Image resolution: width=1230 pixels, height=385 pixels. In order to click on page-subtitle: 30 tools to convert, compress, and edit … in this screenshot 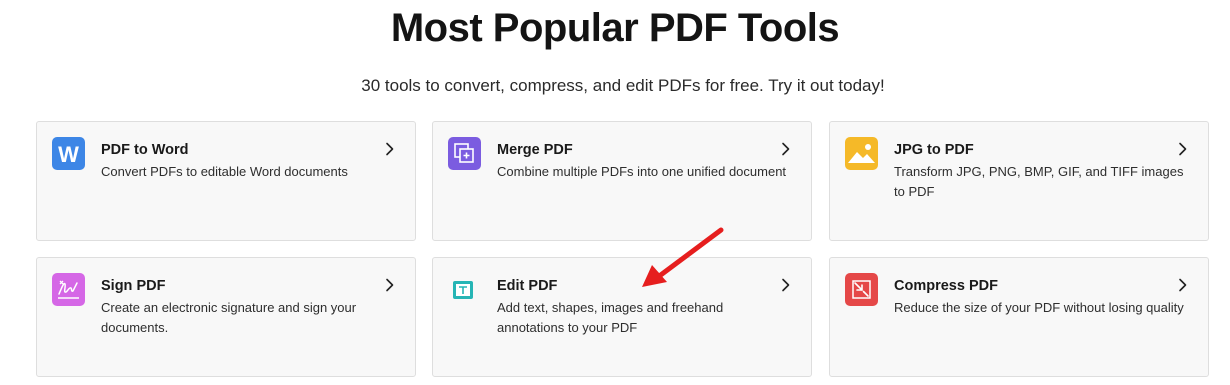, I will do `click(623, 85)`.